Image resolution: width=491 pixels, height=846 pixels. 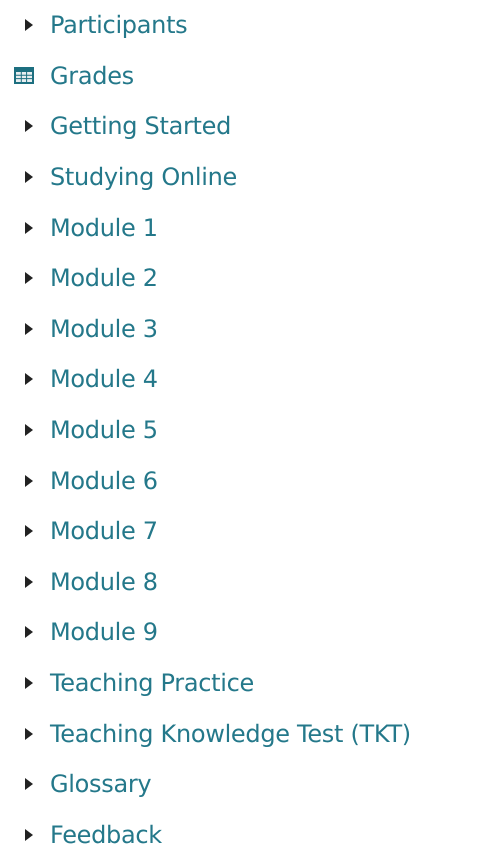 What do you see at coordinates (104, 379) in the screenshot?
I see `nav-link: Module 4` at bounding box center [104, 379].